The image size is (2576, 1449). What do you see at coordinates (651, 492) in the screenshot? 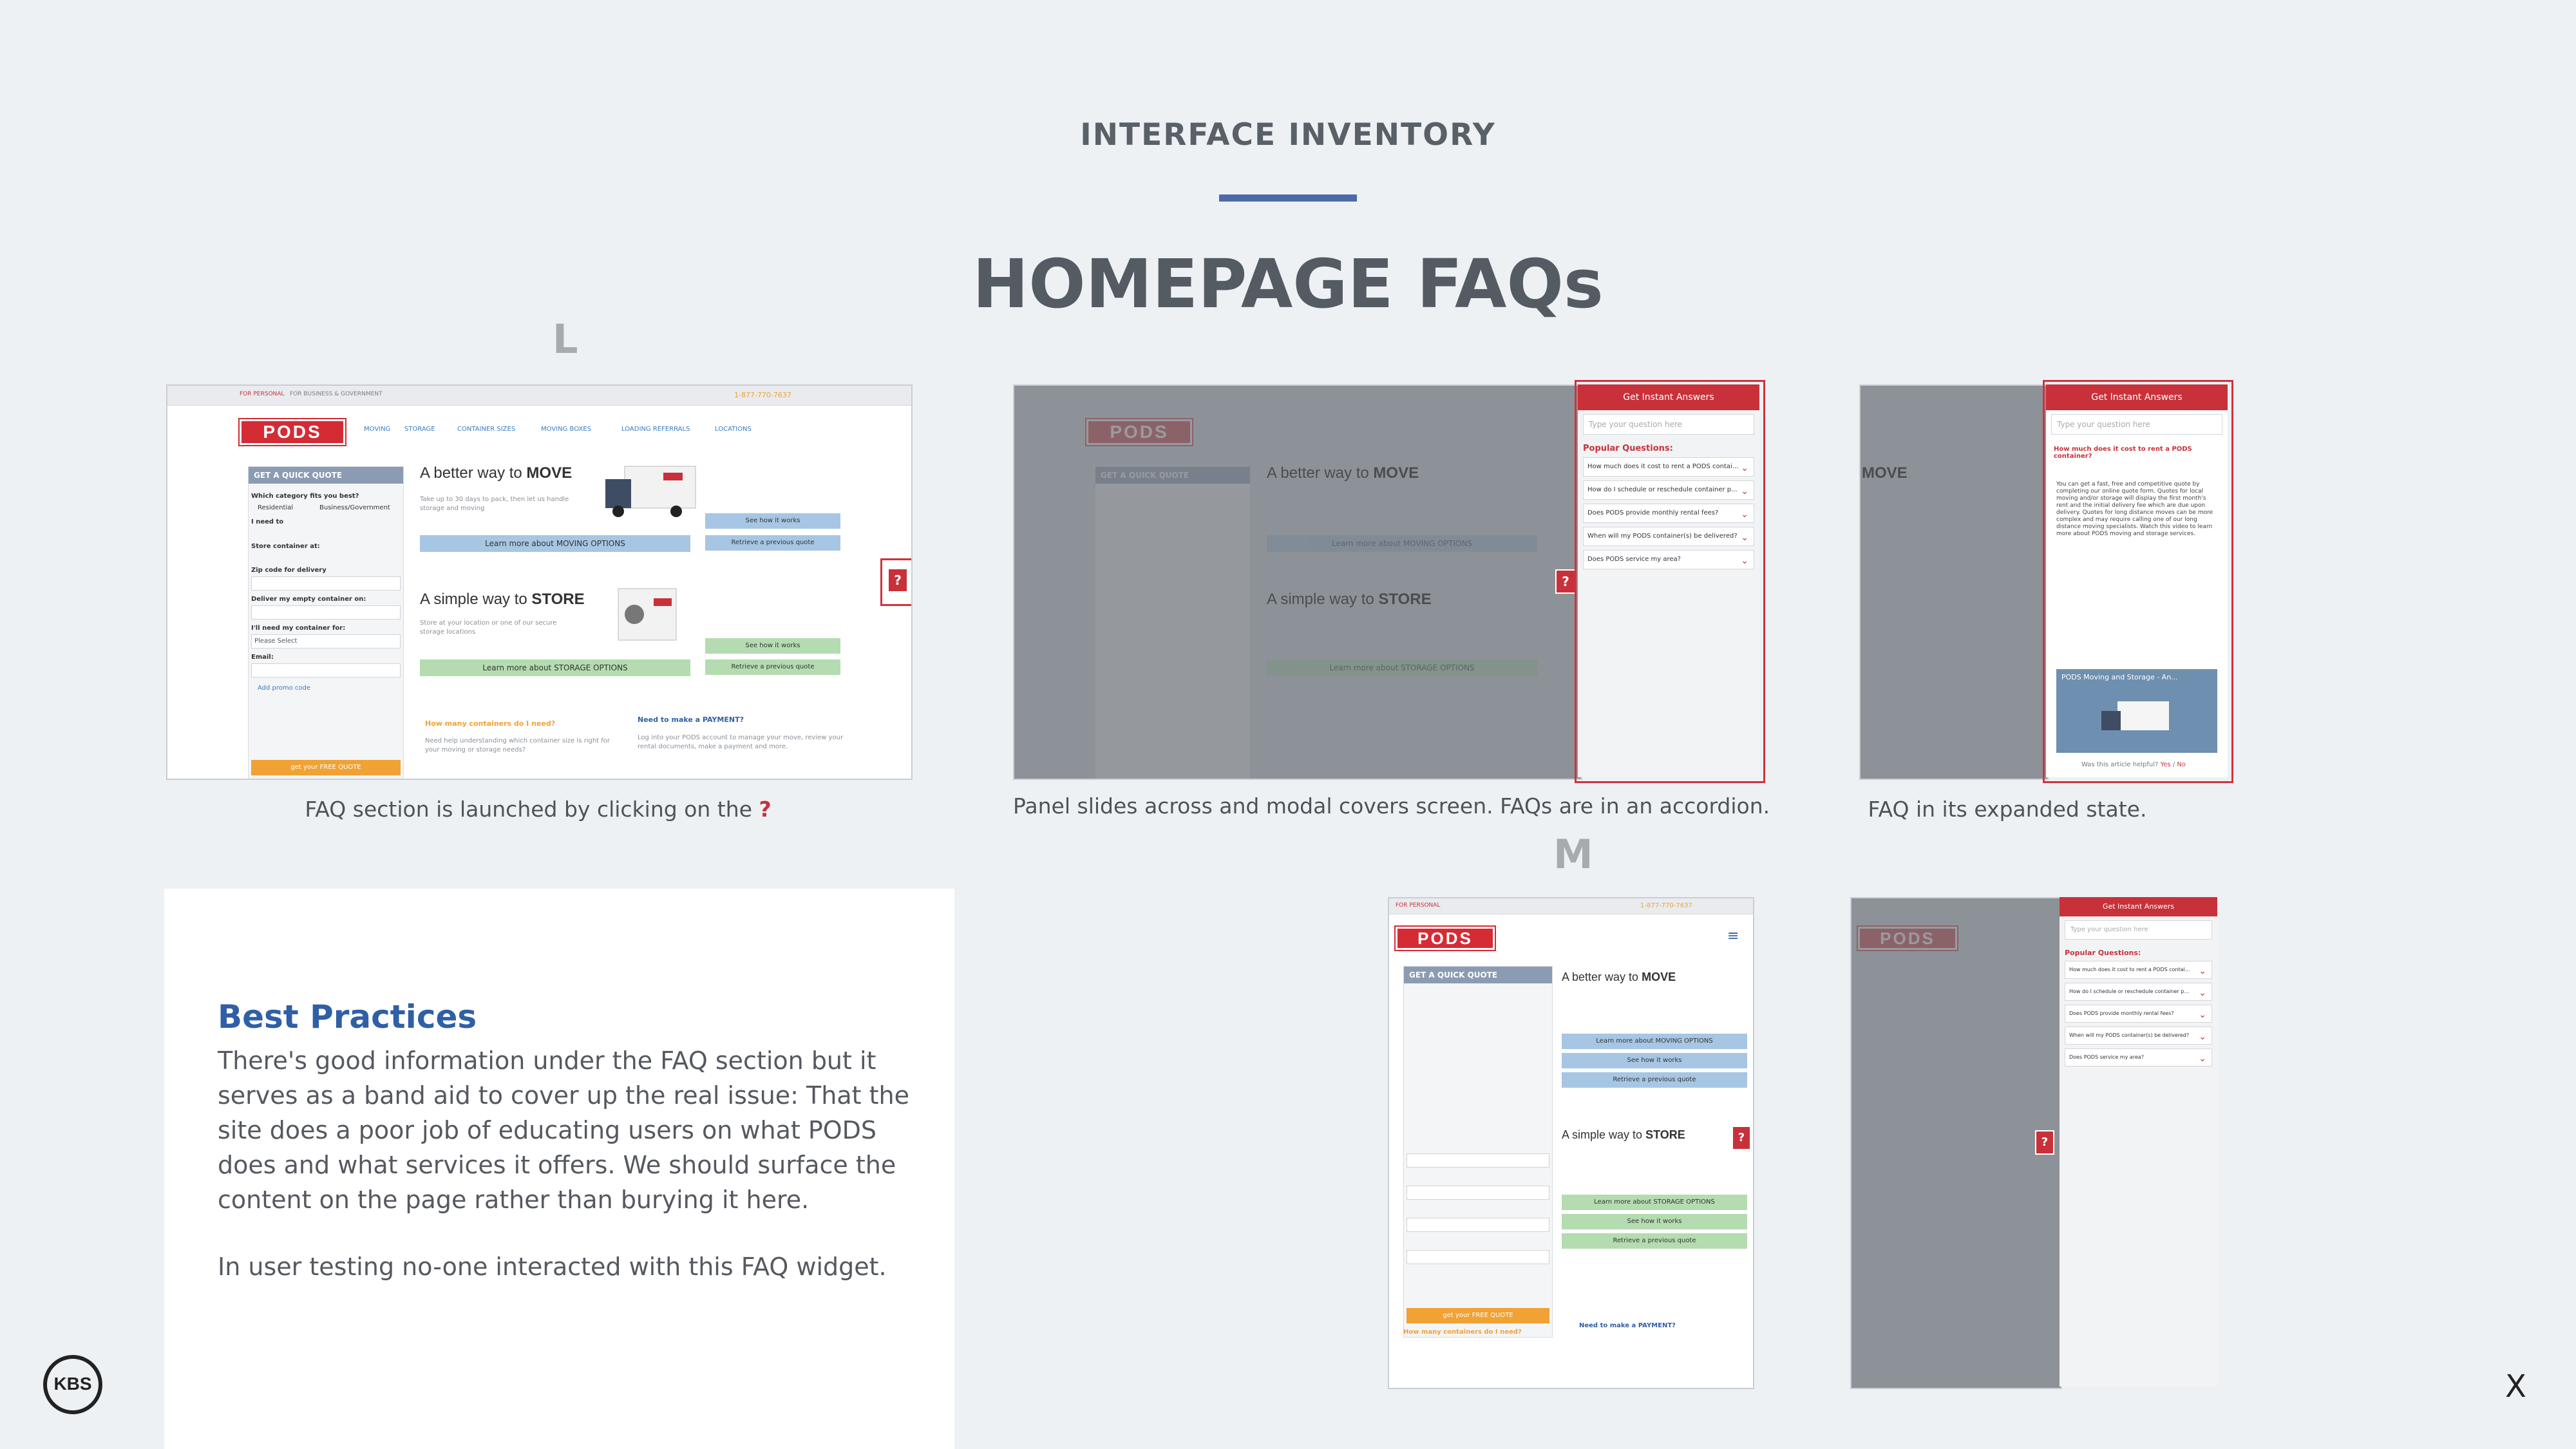
I see `truck-image` at bounding box center [651, 492].